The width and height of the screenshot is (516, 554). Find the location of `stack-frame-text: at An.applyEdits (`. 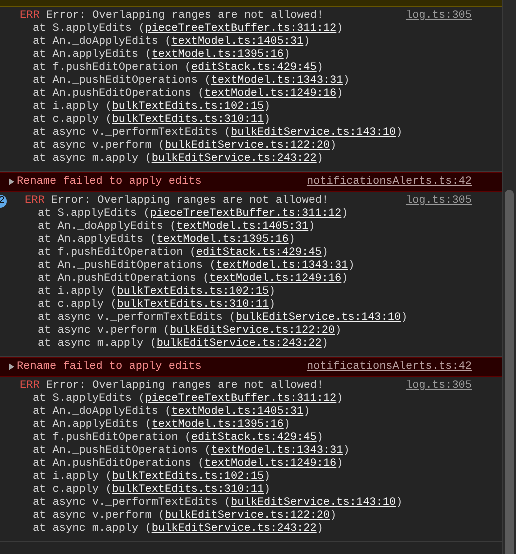

stack-frame-text: at An.applyEdits ( is located at coordinates (97, 240).